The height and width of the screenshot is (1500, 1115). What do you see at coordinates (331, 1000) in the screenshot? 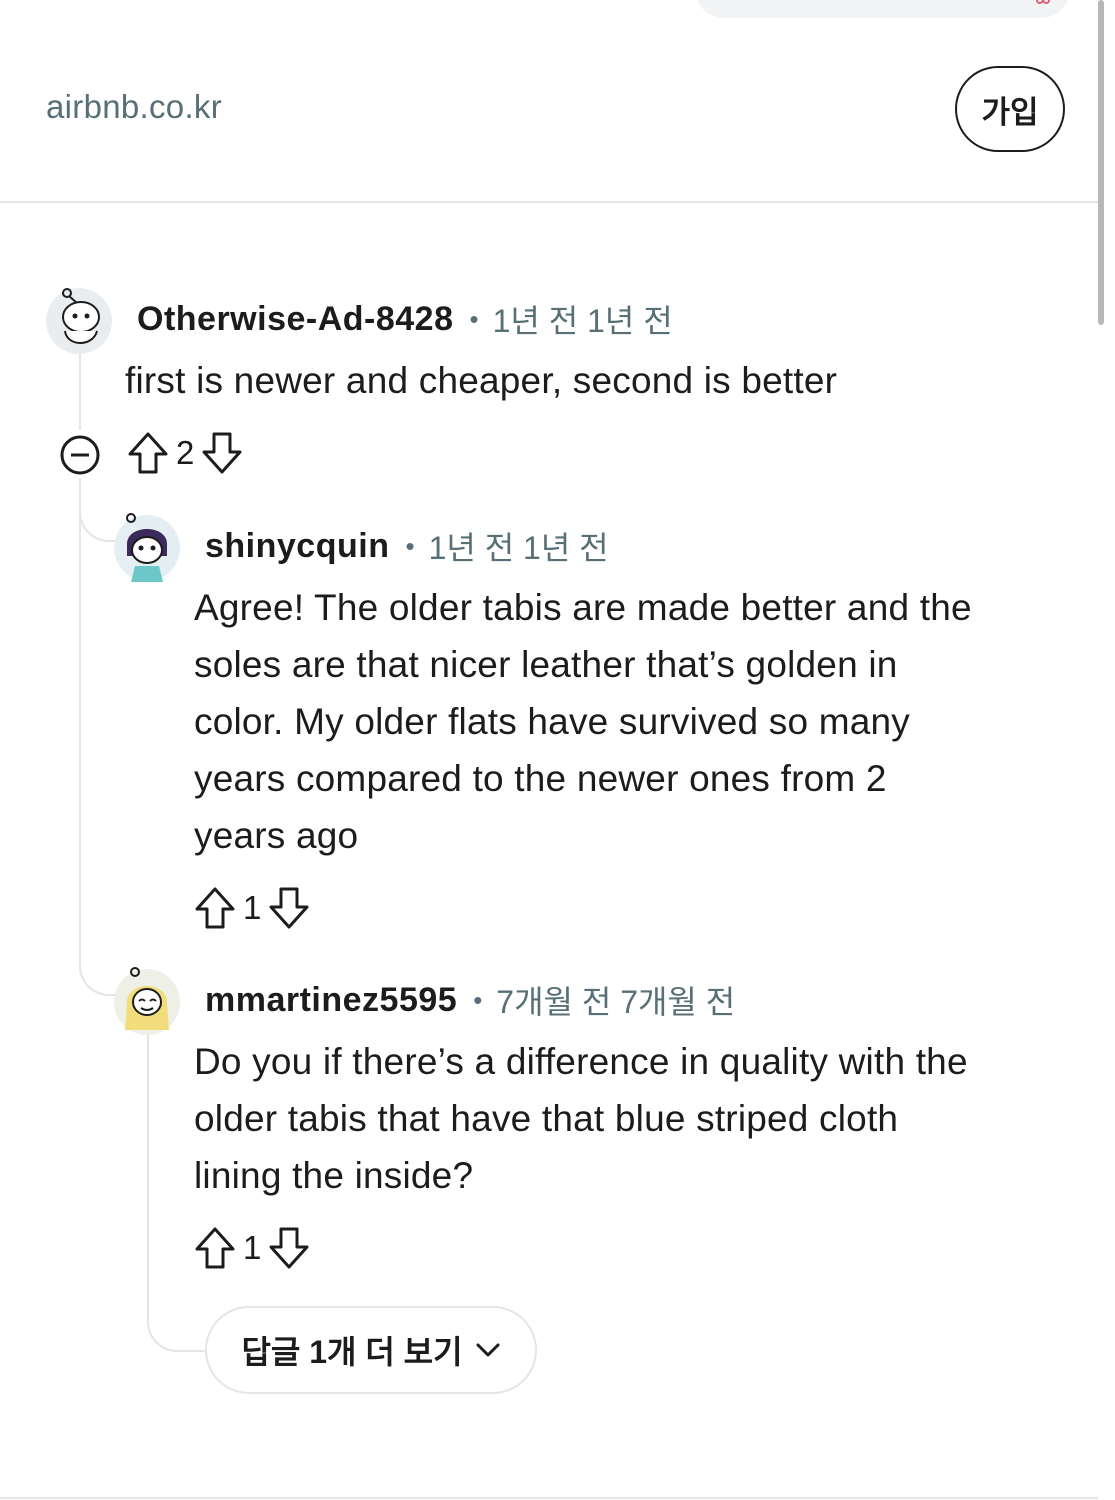
I see `comment-author: mmartinez5595` at bounding box center [331, 1000].